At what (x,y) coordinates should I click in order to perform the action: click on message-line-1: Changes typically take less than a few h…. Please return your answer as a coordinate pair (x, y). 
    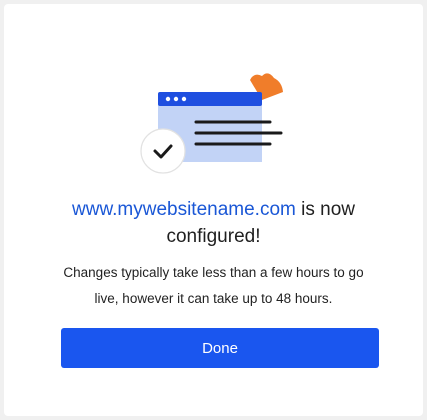
    Looking at the image, I should click on (213, 272).